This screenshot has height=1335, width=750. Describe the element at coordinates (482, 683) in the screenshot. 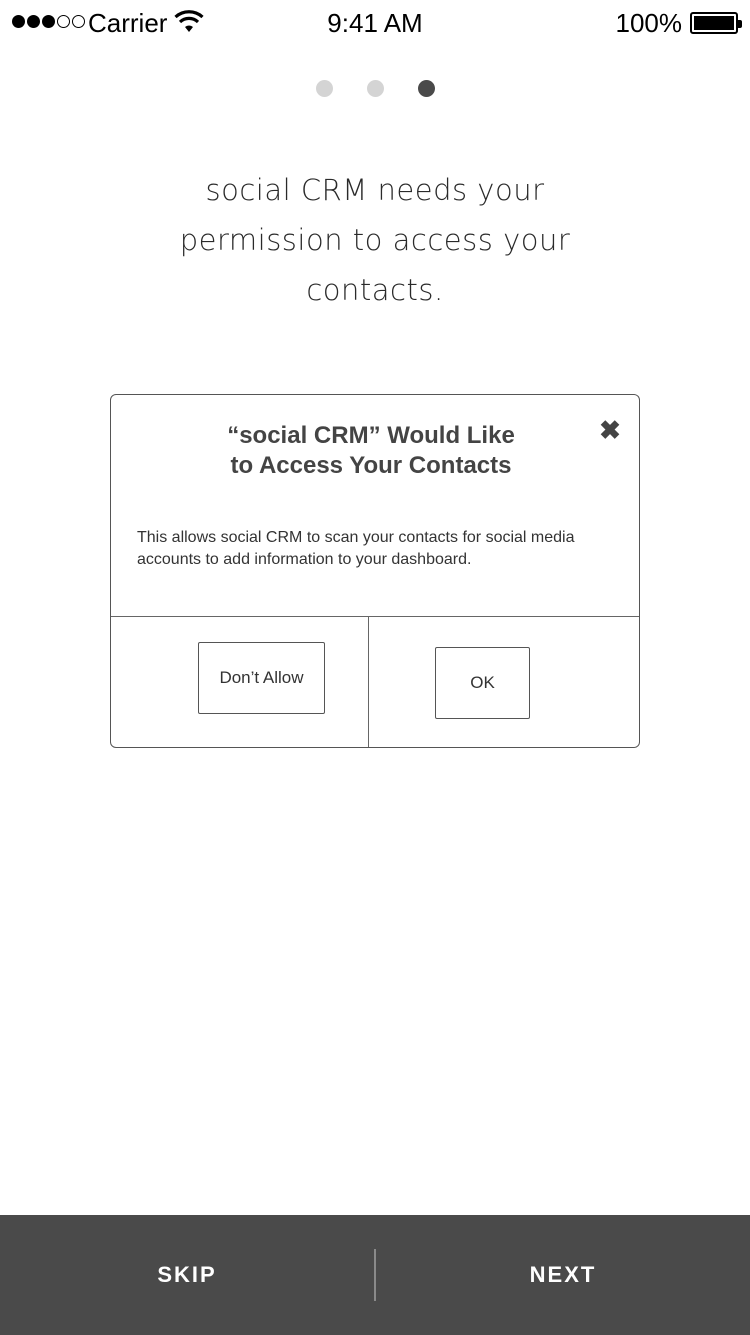

I see `ok-button: OK` at that location.